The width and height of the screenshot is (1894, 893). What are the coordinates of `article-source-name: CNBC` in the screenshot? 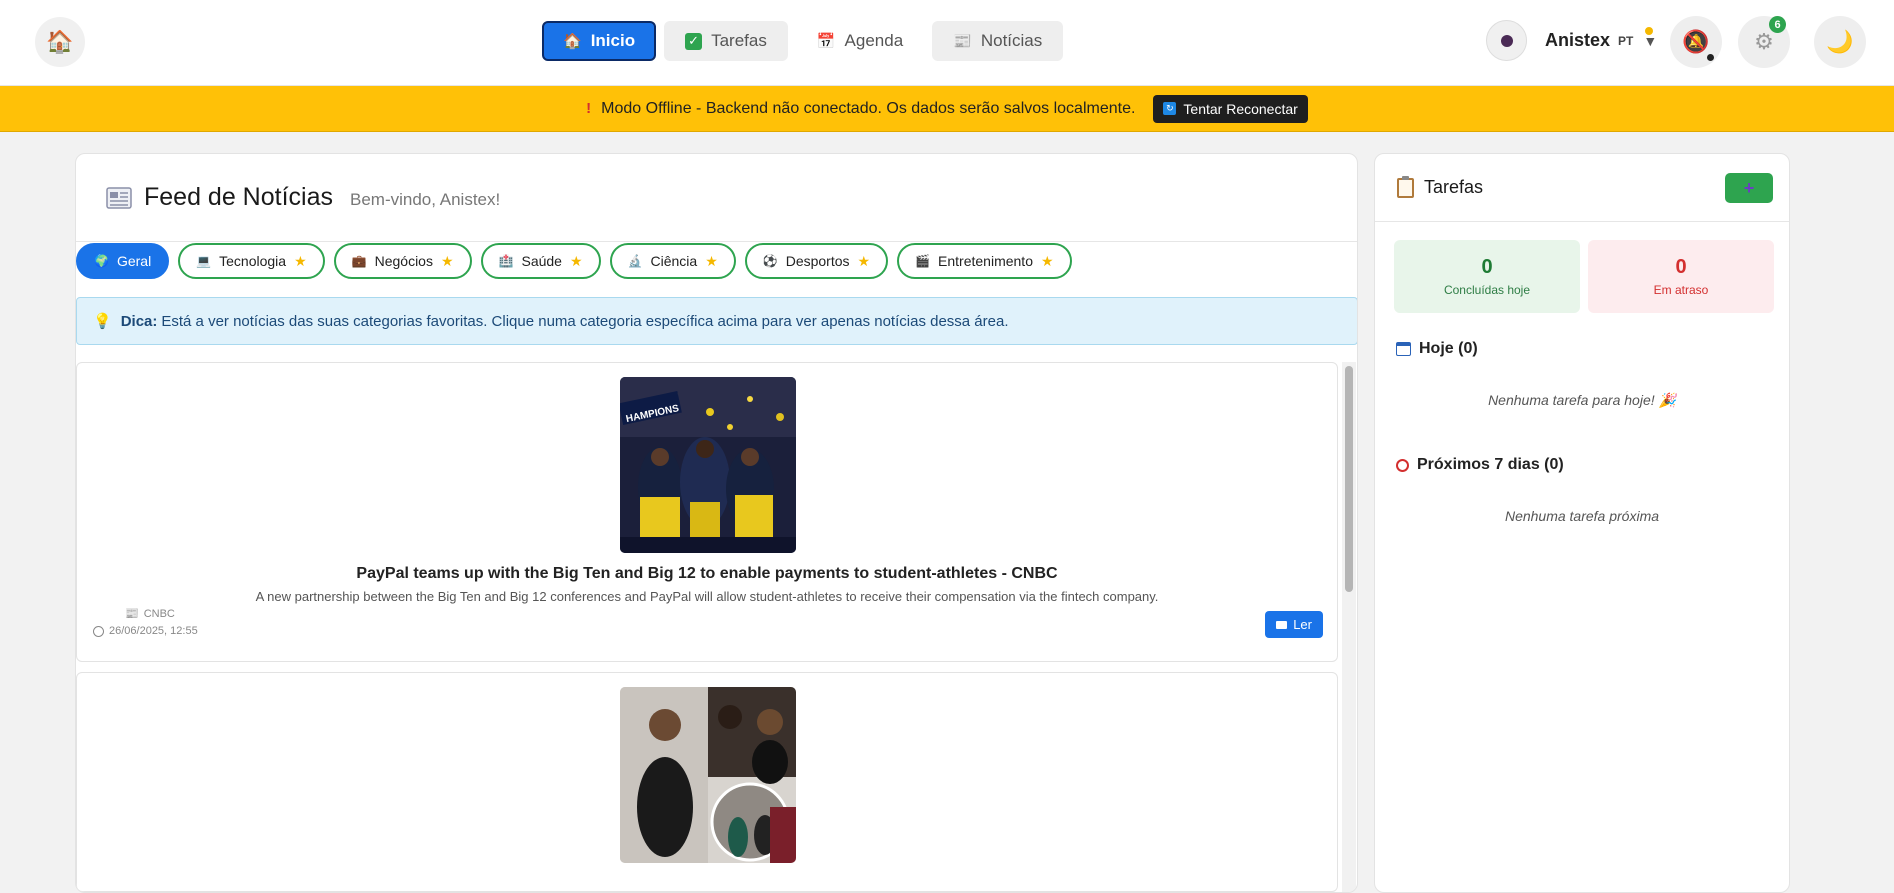 It's located at (159, 613).